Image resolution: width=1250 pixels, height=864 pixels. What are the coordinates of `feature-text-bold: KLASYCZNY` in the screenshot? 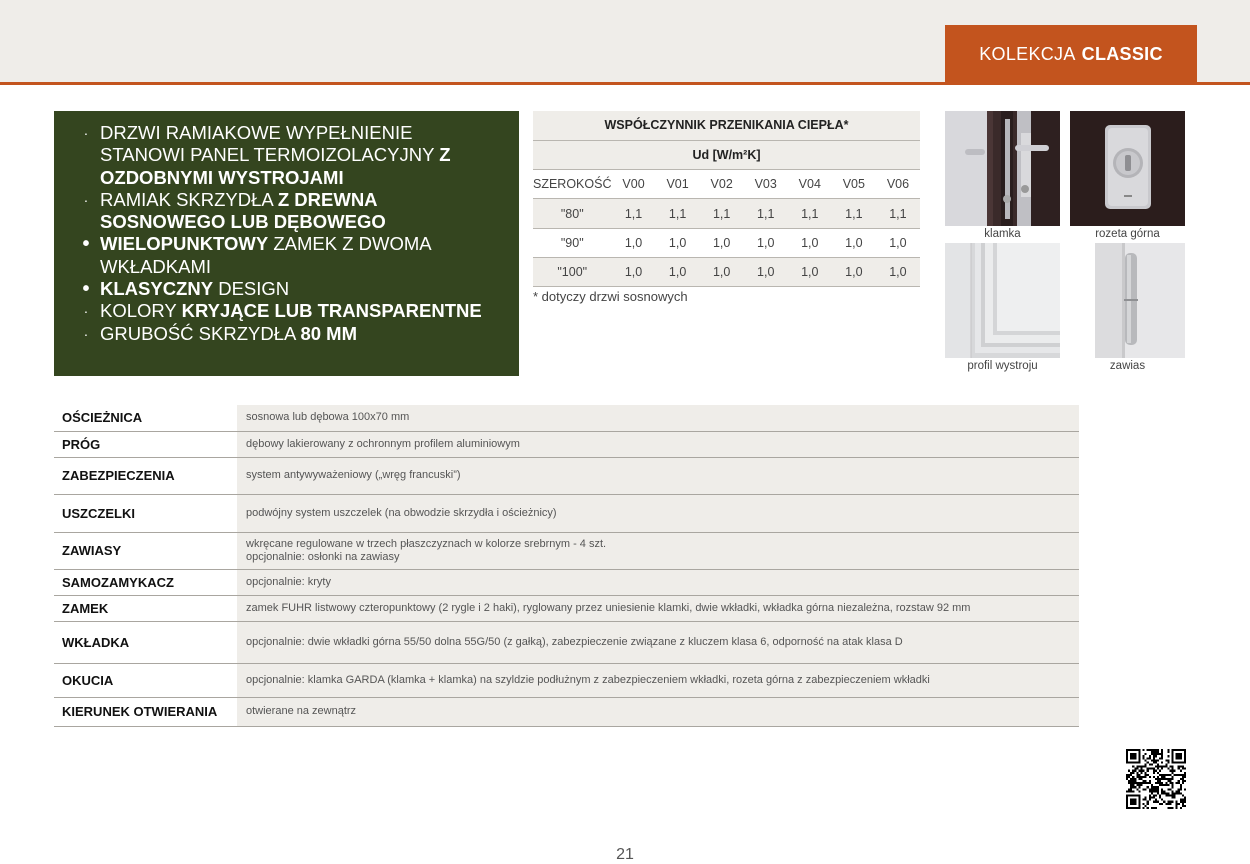 It's located at (157, 289).